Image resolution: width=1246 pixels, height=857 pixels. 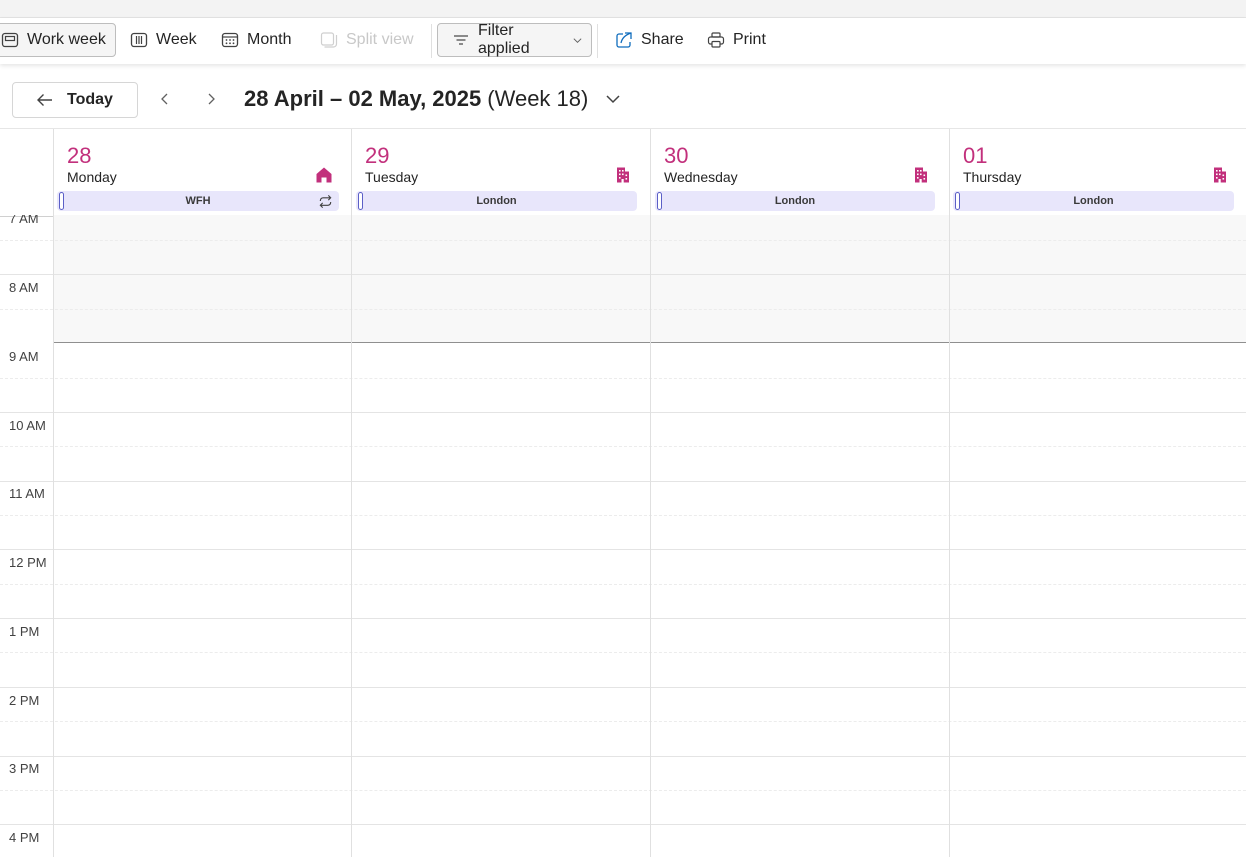 I want to click on split-view-icon, so click(x=329, y=40).